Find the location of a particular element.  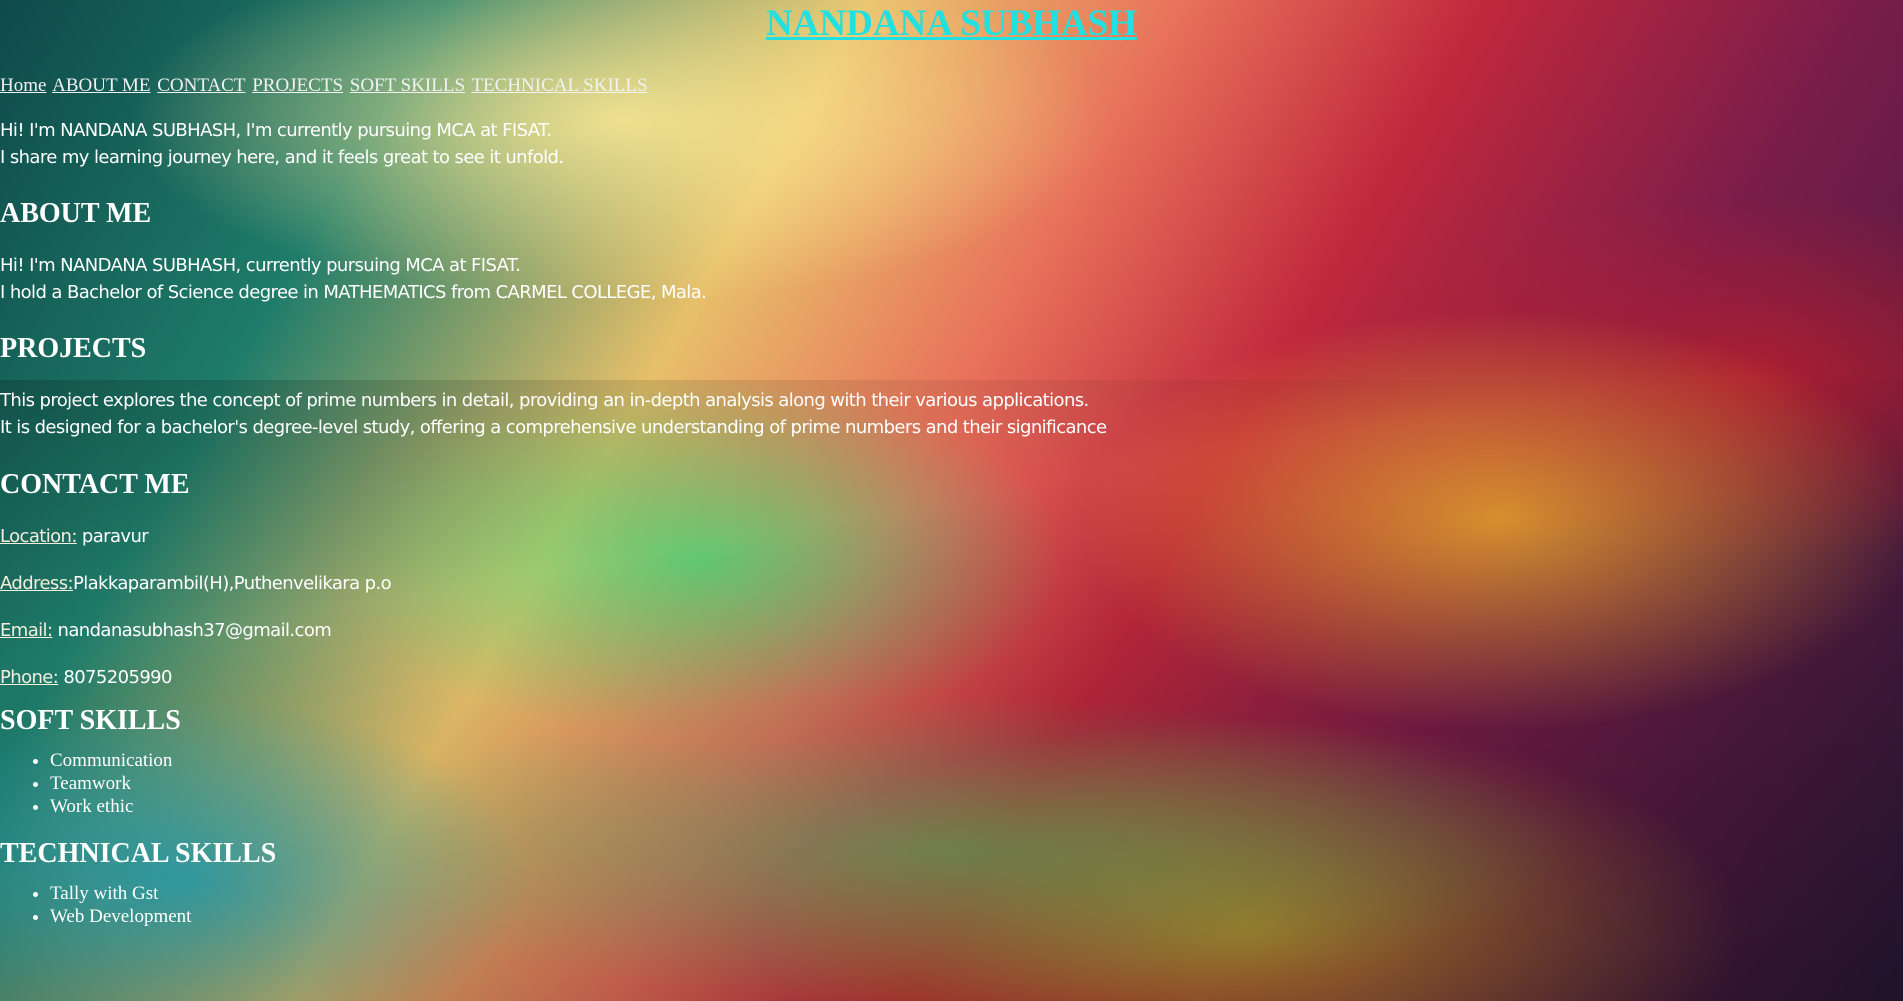

address-label: Address: is located at coordinates (37, 583).